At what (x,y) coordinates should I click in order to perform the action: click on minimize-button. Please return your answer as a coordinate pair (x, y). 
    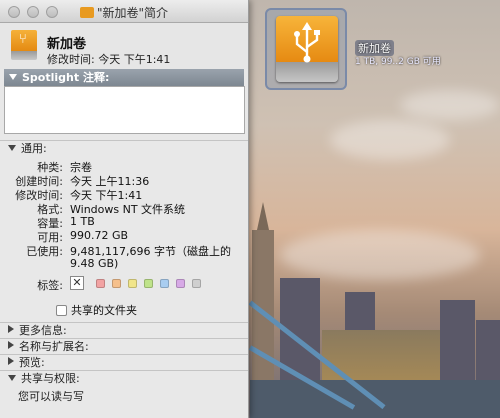
    Looking at the image, I should click on (33, 12).